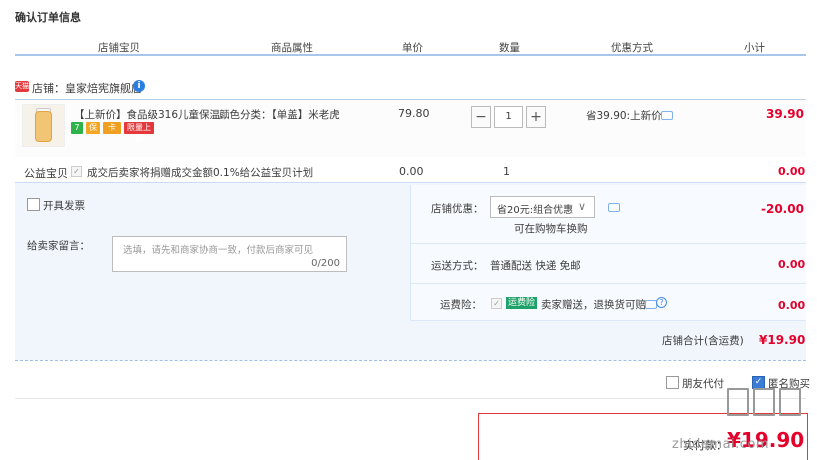 The width and height of the screenshot is (817, 460). I want to click on charity-qty: 1, so click(506, 171).